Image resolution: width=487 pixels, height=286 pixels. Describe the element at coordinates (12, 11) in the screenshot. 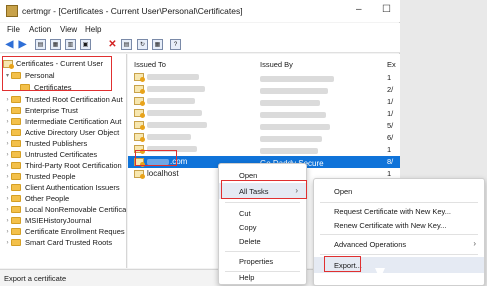

I see `certmgr-app-icon` at that location.